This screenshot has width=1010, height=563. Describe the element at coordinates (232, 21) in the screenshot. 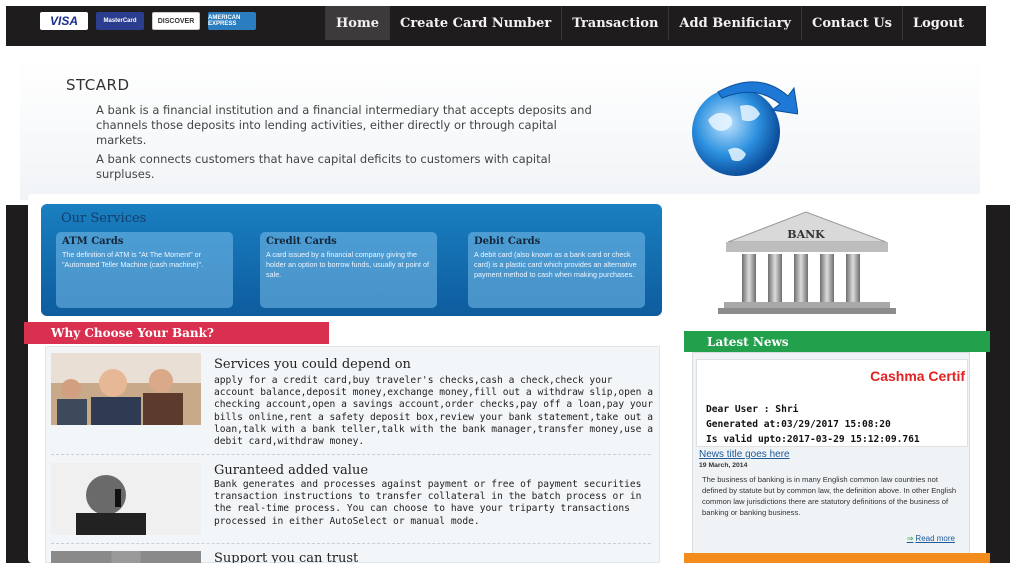

I see `amex-logo: AMERICAN EXPRESS` at that location.